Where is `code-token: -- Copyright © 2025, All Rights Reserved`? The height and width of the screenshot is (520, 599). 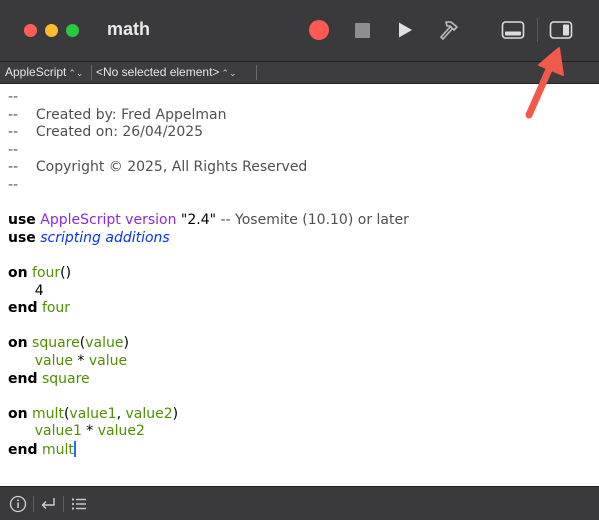 code-token: -- Copyright © 2025, All Rights Reserved is located at coordinates (158, 167).